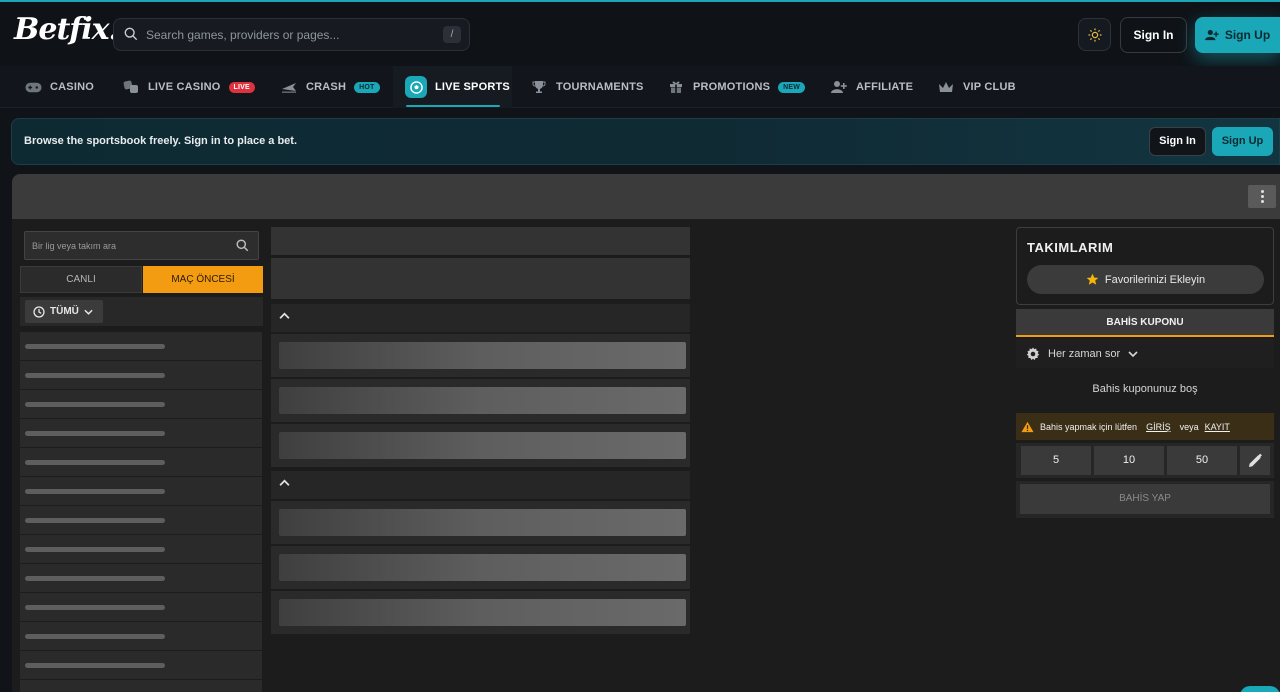  I want to click on nav-item-casino: CASINO, so click(59, 87).